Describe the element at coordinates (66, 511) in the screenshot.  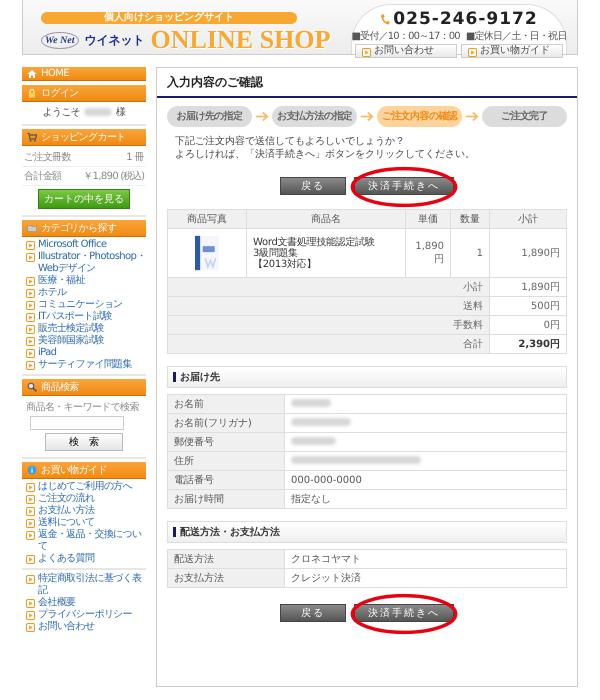
I see `guide-link: お支払い方法` at that location.